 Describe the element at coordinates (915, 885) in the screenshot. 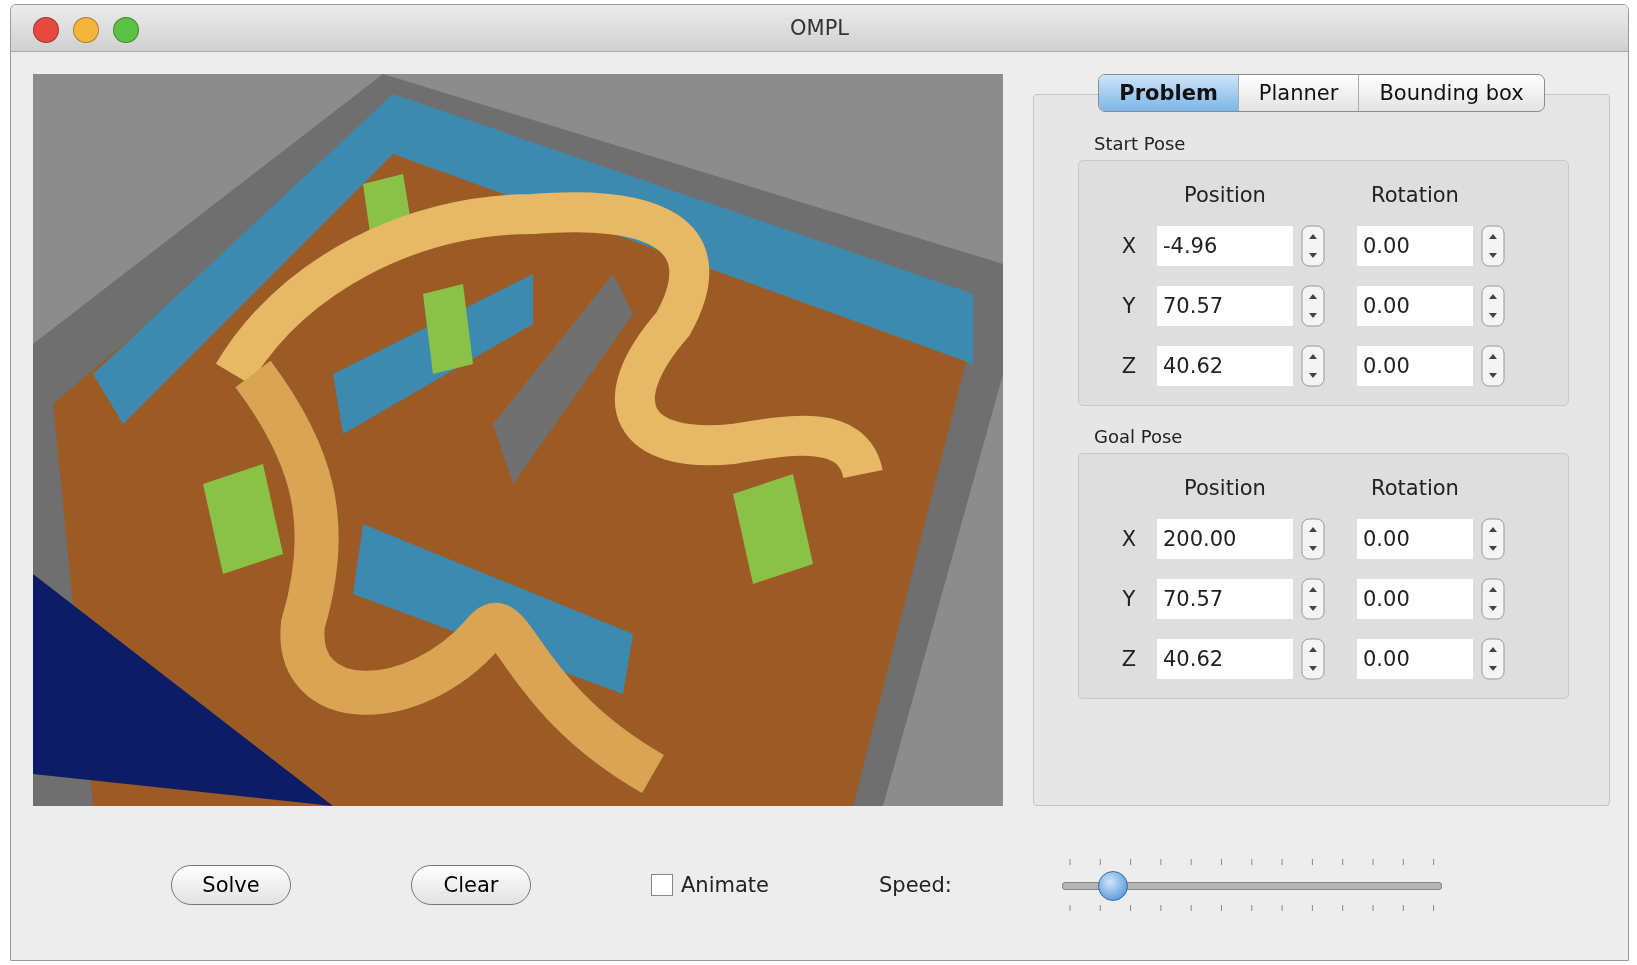

I see `speed-label: Speed:` at that location.